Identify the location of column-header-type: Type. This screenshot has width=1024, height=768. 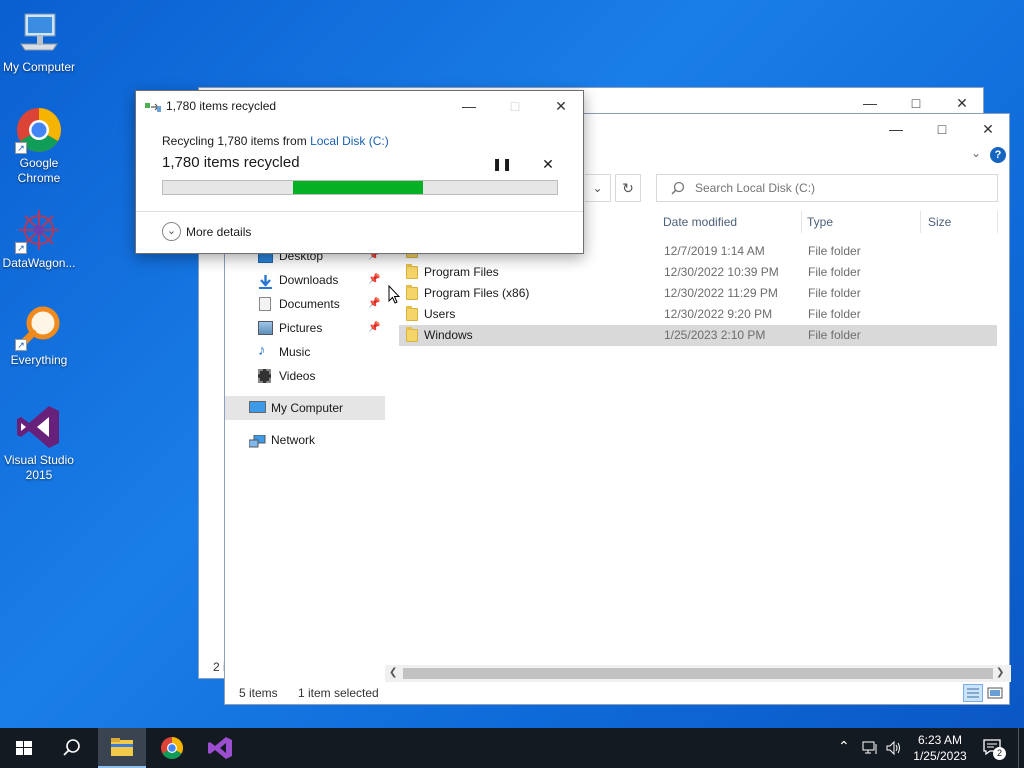
(820, 222).